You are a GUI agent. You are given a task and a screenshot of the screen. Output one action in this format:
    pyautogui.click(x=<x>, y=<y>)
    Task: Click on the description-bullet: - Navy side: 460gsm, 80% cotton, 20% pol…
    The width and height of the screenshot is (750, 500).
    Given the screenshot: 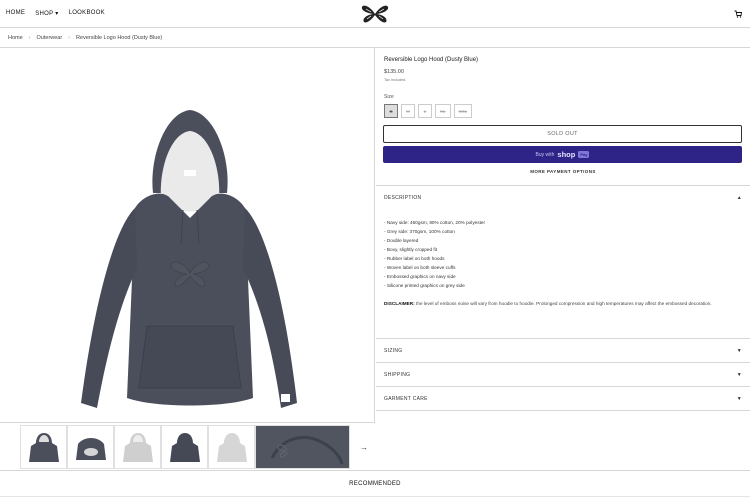 What is the action you would take?
    pyautogui.click(x=435, y=222)
    